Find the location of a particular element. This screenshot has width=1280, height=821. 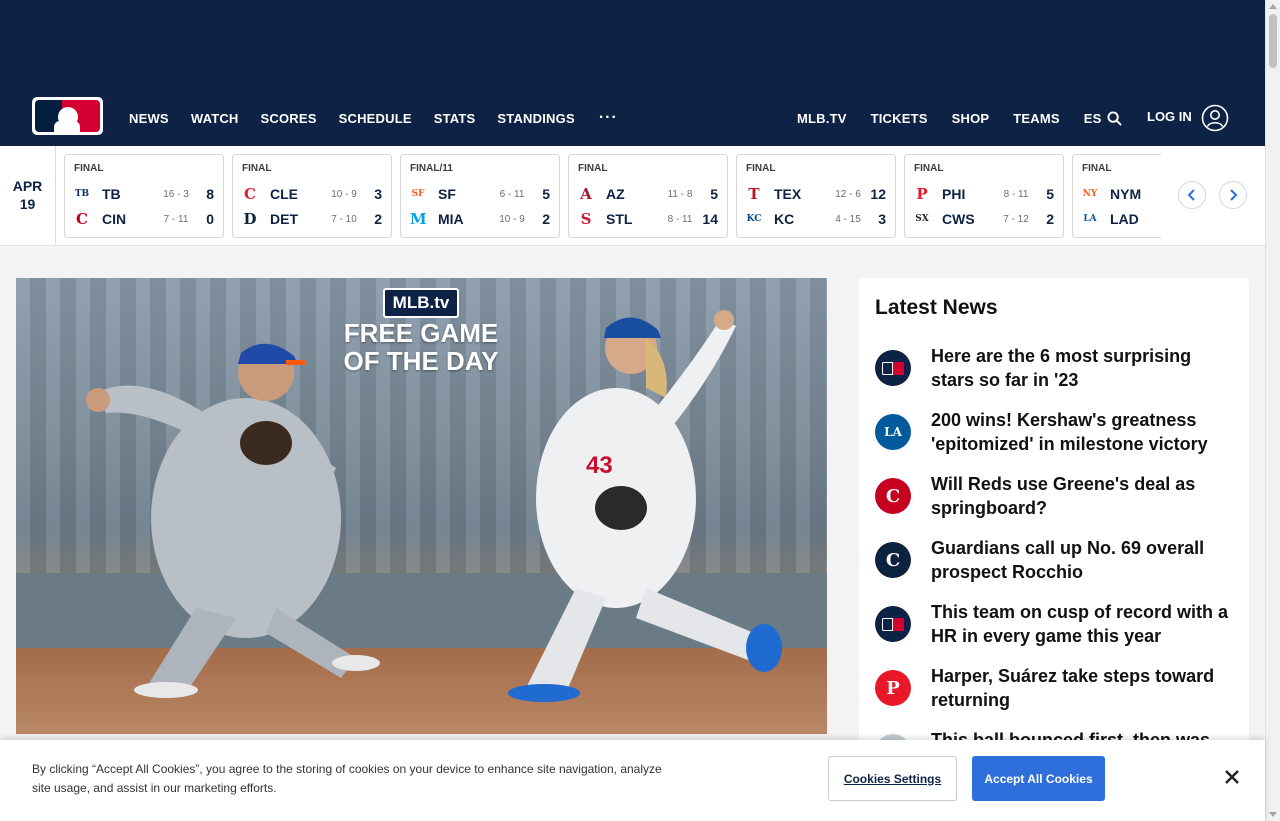

scores-prev-button is located at coordinates (1192, 195).